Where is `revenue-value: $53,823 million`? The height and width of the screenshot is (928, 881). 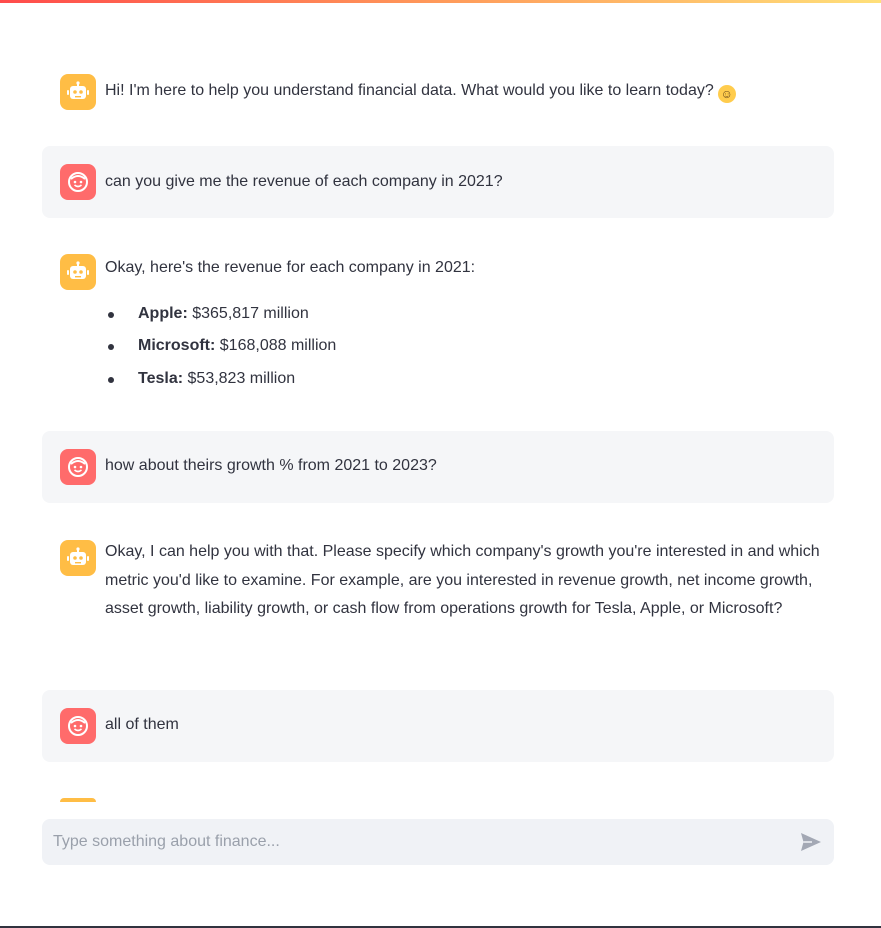
revenue-value: $53,823 million is located at coordinates (241, 378).